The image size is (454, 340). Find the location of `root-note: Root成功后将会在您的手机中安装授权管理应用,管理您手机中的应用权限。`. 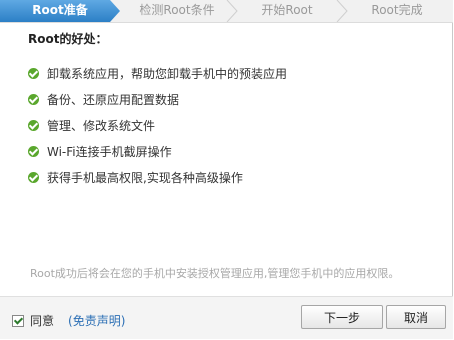

root-note: Root成功后将会在您的手机中安装授权管理应用,管理您手机中的应用权限。 is located at coordinates (215, 273).